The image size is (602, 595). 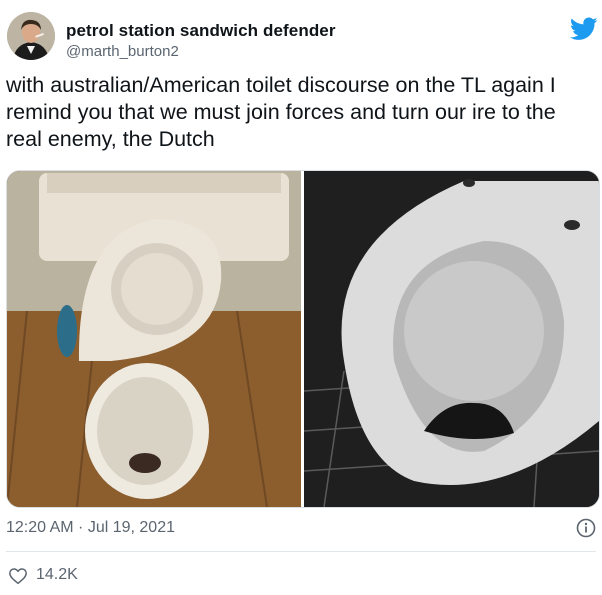 I want to click on info-icon, so click(x=586, y=528).